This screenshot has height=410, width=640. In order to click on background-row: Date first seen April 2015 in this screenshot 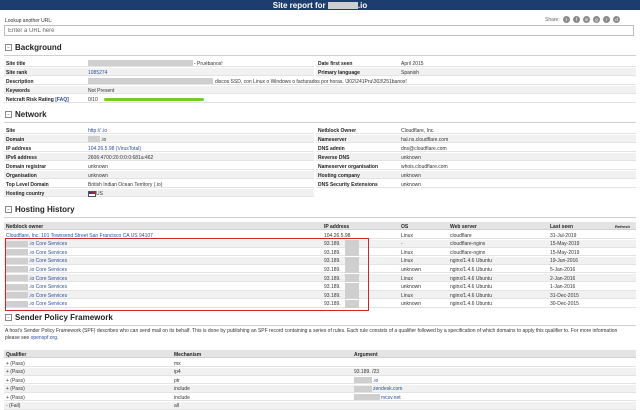, I will do `click(476, 63)`.